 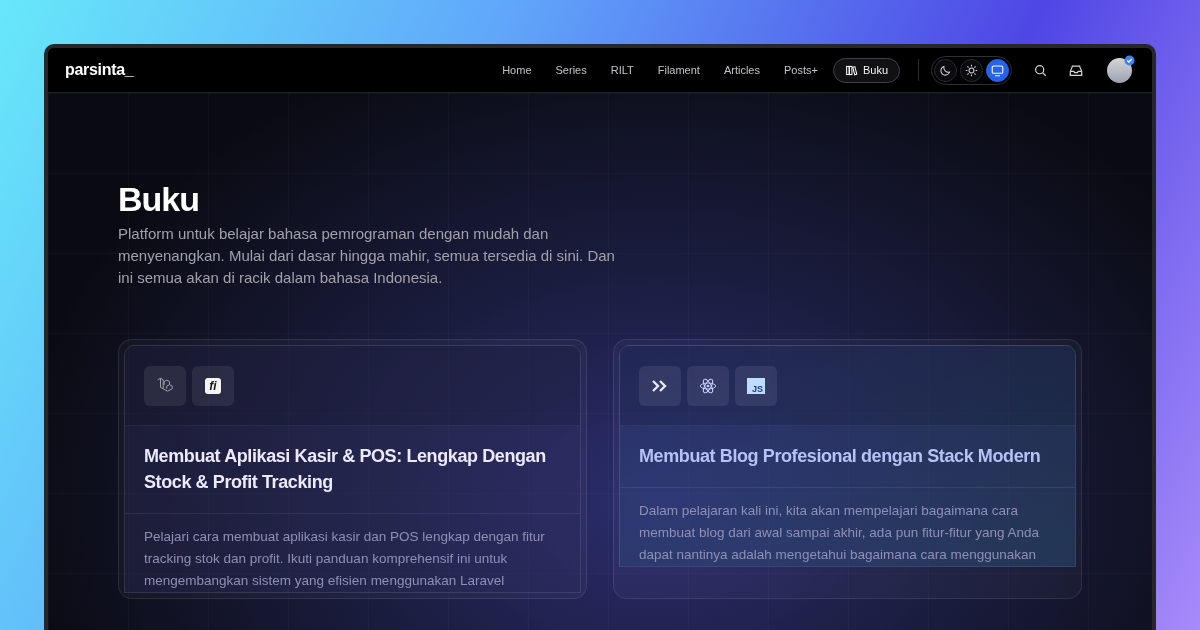 I want to click on brand-logo: parsinta_, so click(x=99, y=70).